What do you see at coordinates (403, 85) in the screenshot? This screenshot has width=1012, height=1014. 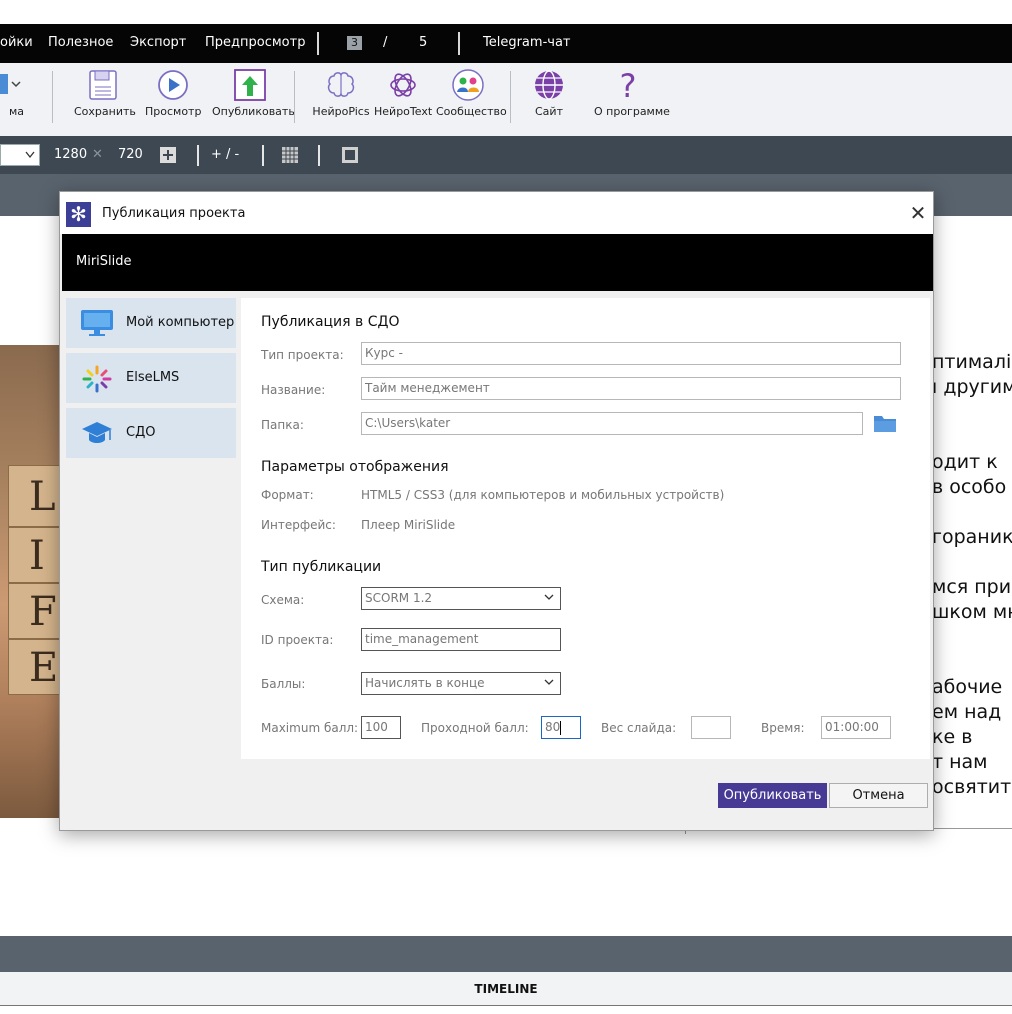 I see `ai-knot-icon` at bounding box center [403, 85].